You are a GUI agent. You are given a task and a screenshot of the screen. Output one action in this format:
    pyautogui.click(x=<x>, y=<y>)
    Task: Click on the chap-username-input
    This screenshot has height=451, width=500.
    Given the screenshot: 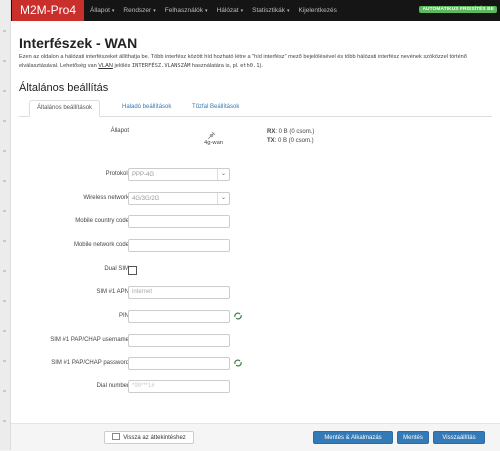 What is the action you would take?
    pyautogui.click(x=179, y=340)
    